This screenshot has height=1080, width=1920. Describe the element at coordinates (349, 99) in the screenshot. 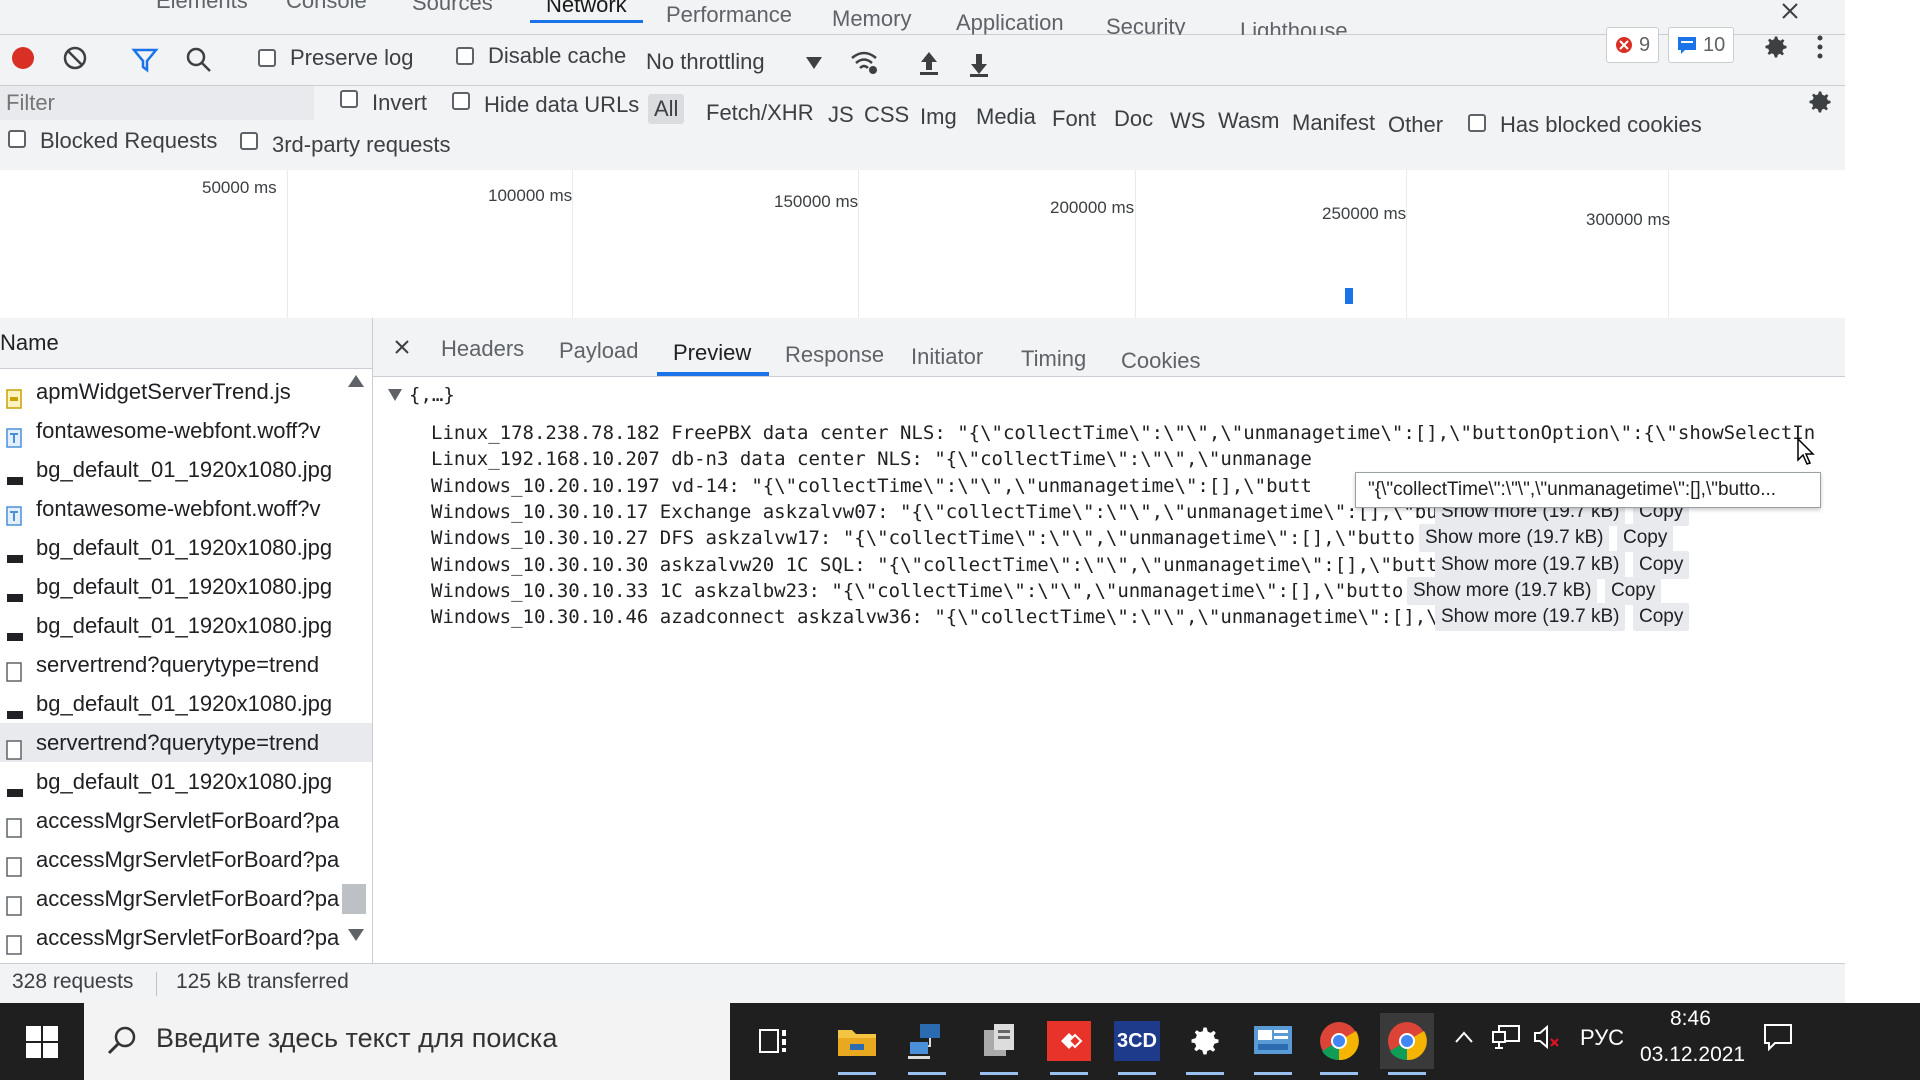

I see `invert-checkbox` at that location.